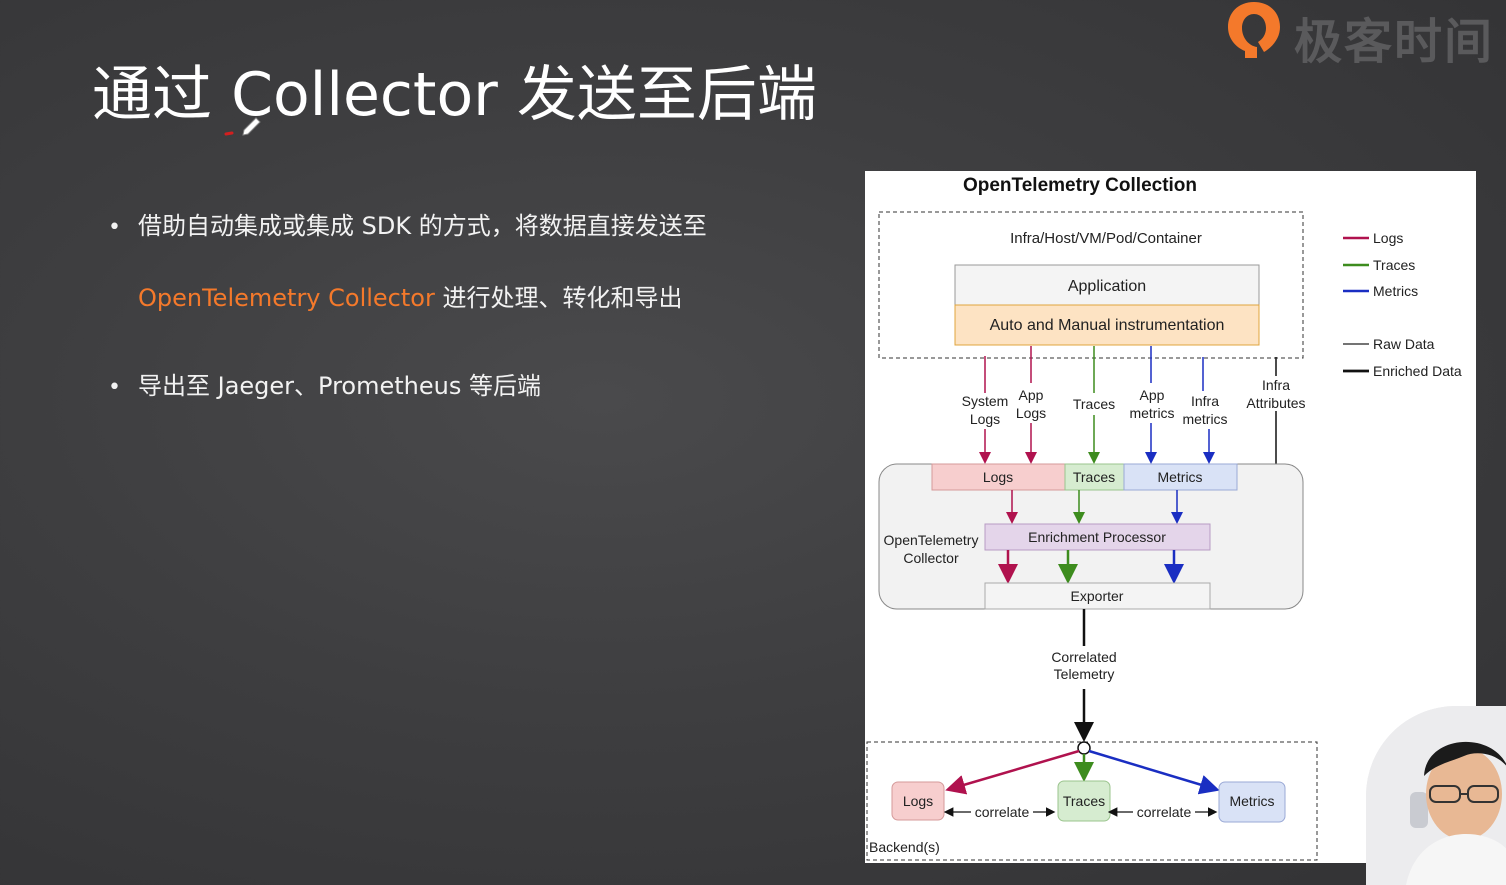 This screenshot has height=885, width=1506. Describe the element at coordinates (918, 801) in the screenshot. I see `backend-logs-label: Logs` at that location.